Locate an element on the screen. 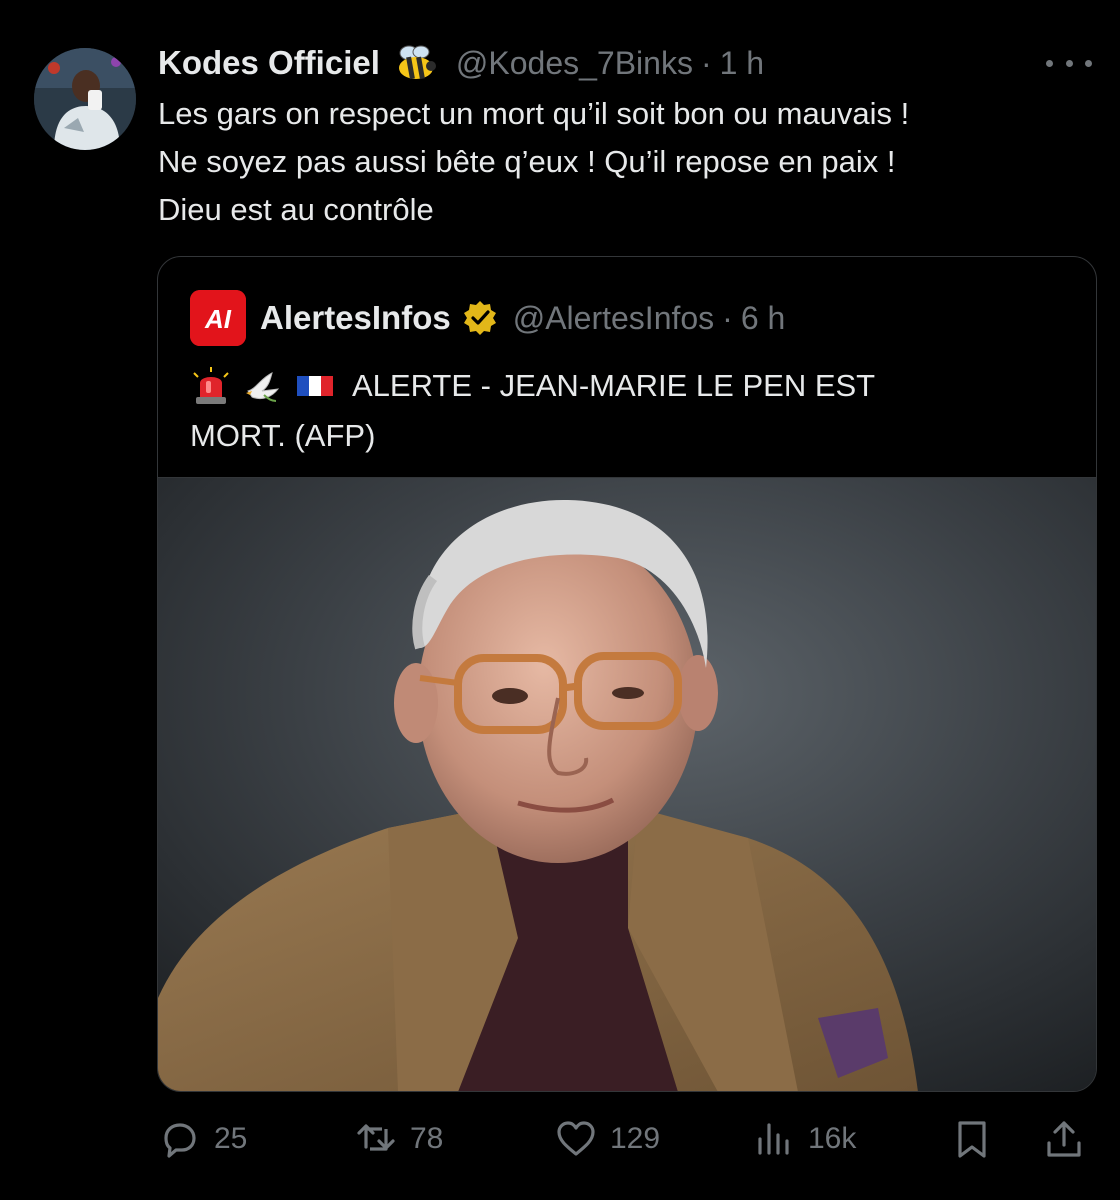  views-button: 16k is located at coordinates (804, 1139).